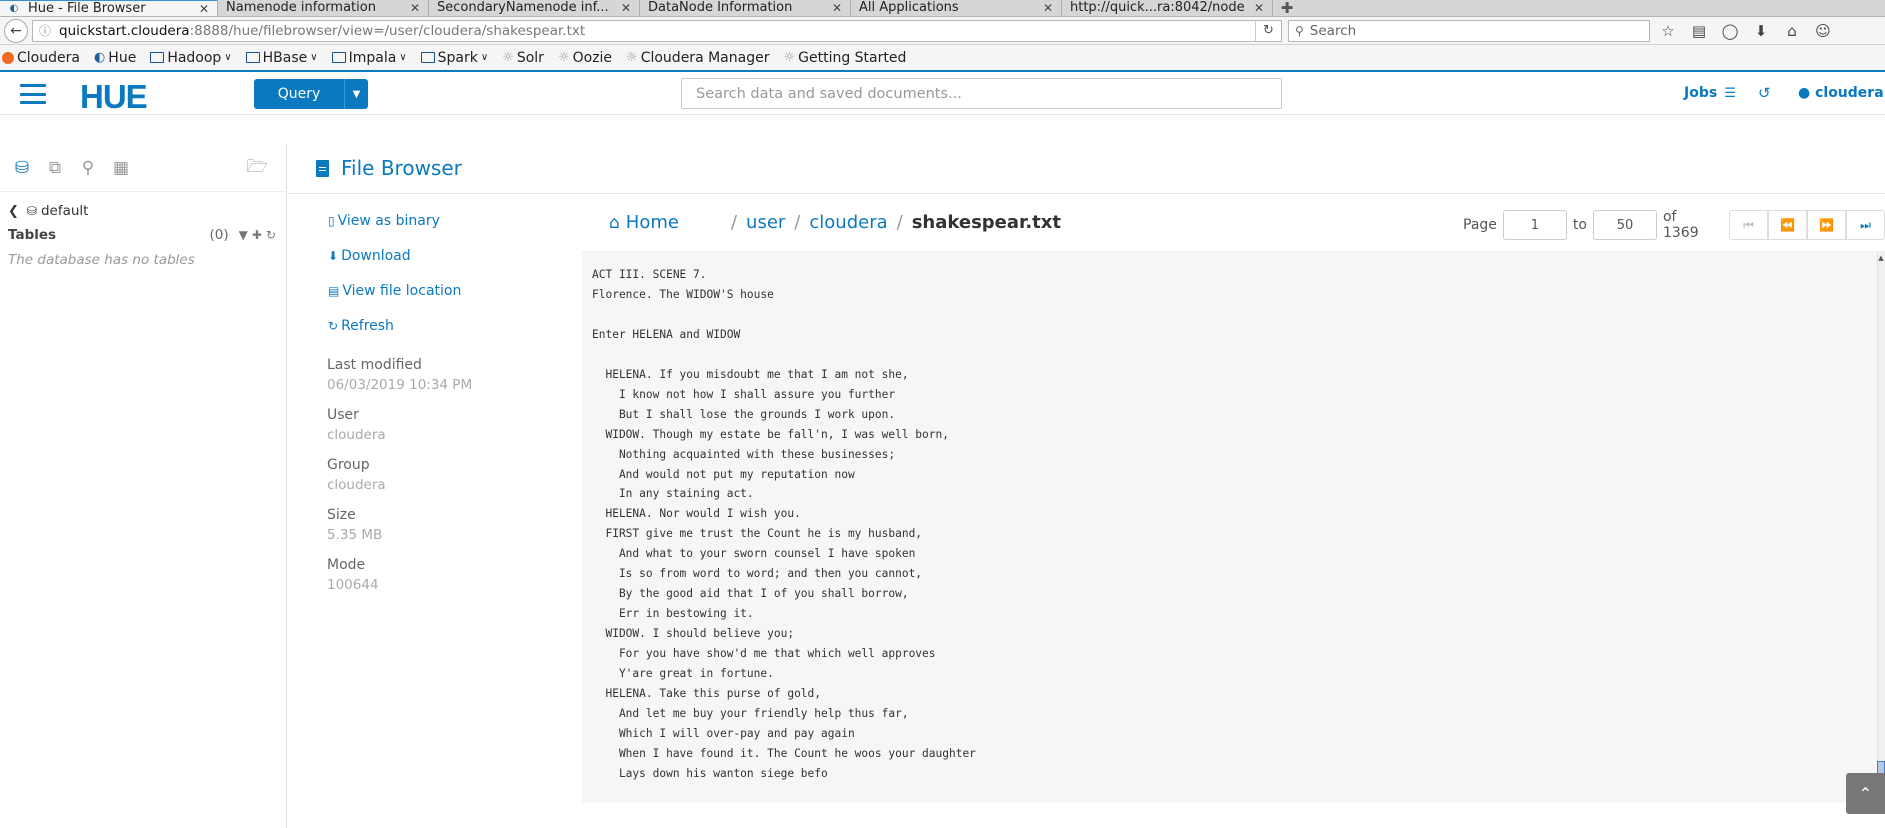 The image size is (1885, 828). Describe the element at coordinates (55, 168) in the screenshot. I see `documents-icon: ⧉` at that location.